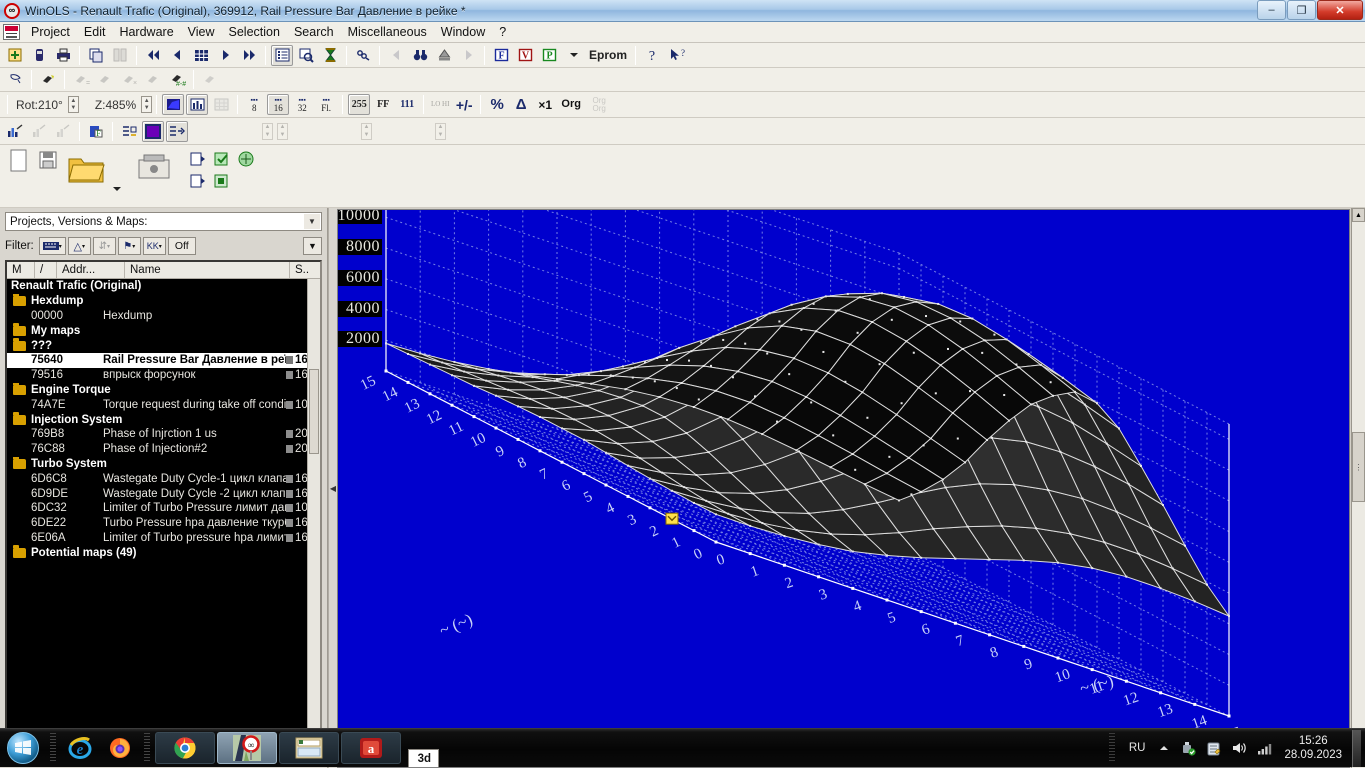 The height and width of the screenshot is (768, 1365). I want to click on chevron-down-icon: ▼, so click(312, 221).